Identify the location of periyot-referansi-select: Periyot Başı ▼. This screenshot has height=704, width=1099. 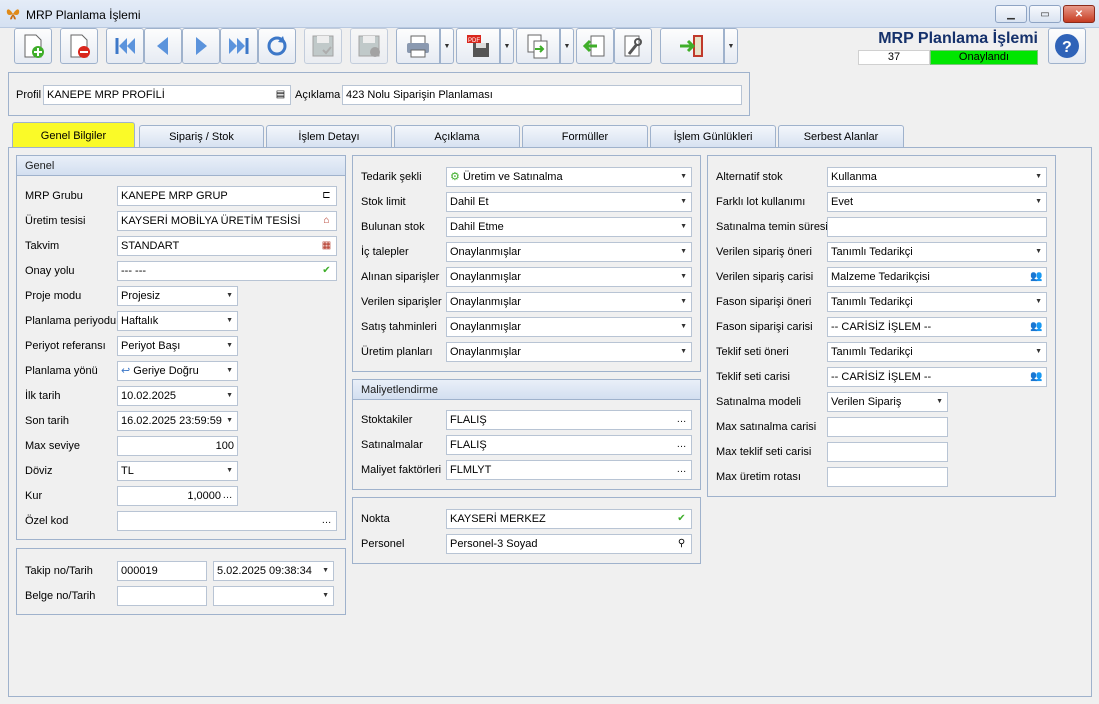
(177, 346).